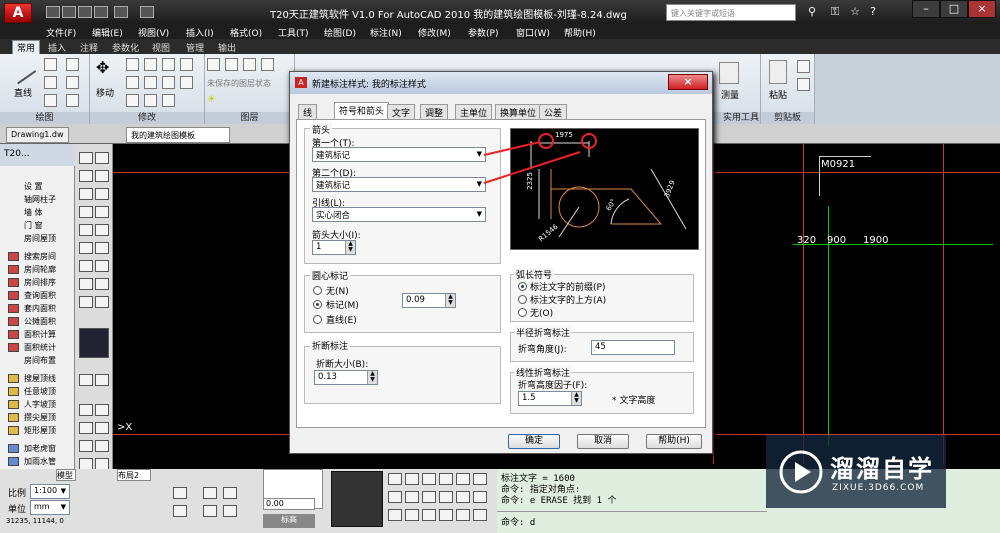  I want to click on measure-label: 测量, so click(730, 94).